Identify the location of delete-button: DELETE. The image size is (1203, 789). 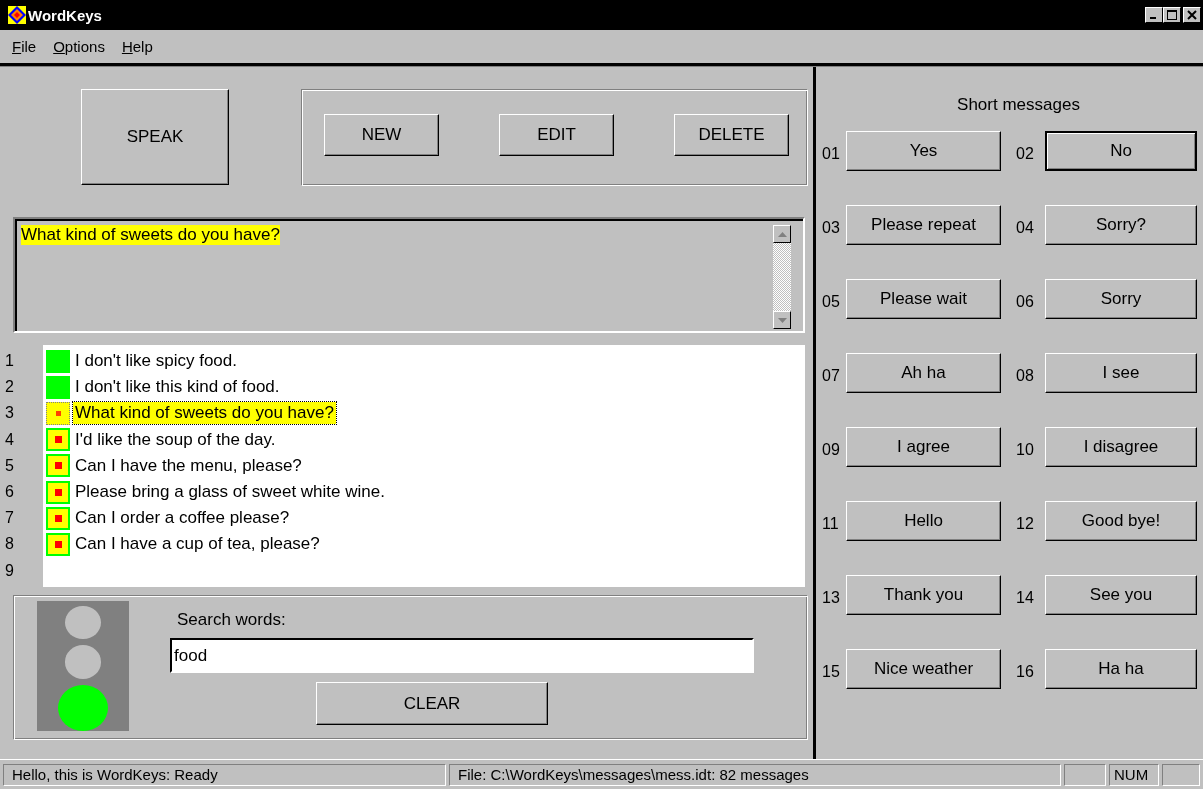
(731, 135).